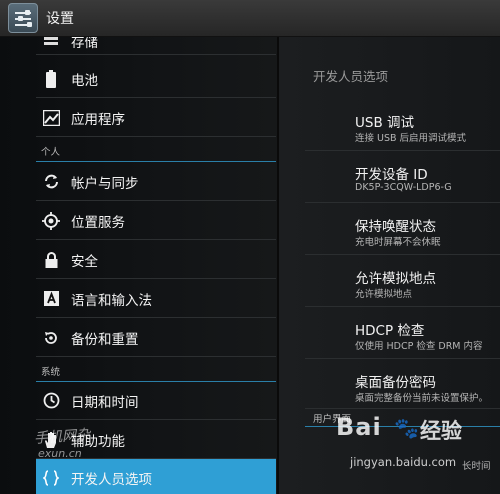 This screenshot has height=494, width=500. I want to click on battery-icon, so click(51, 78).